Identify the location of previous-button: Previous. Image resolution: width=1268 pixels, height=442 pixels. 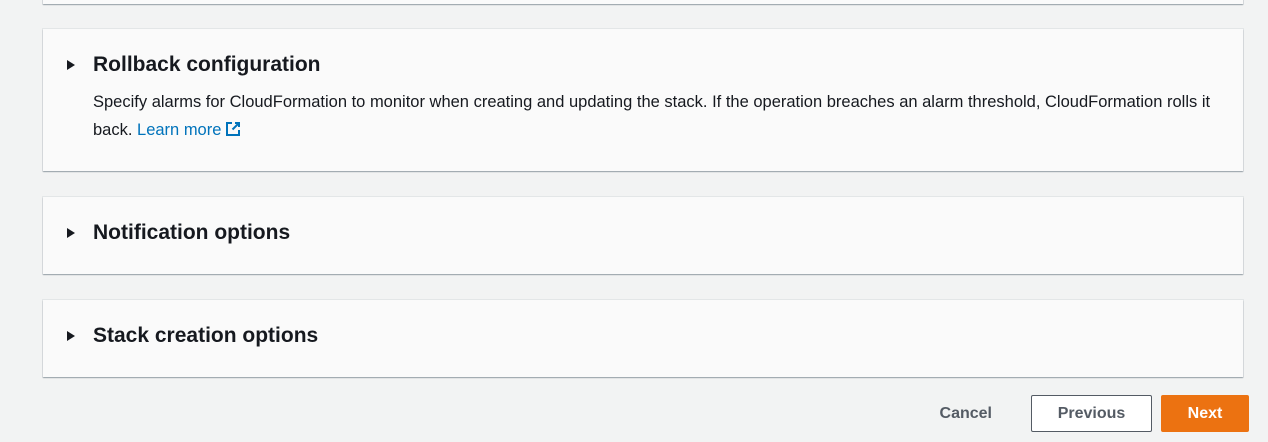
(1091, 413).